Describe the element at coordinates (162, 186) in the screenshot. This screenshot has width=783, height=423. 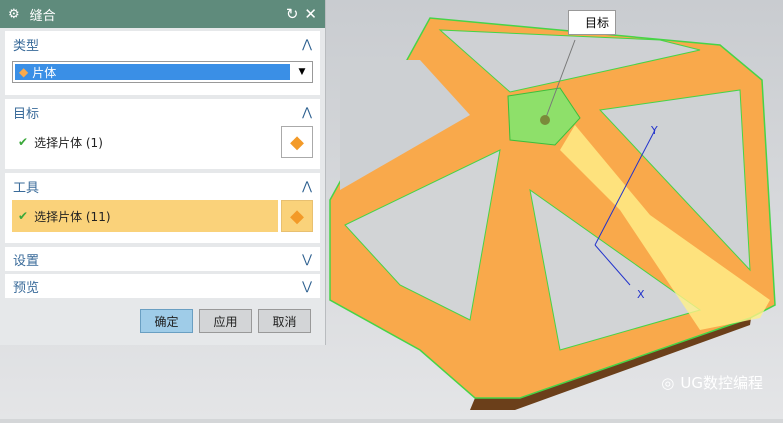
I see `tool-section-header: 工具 ⋀` at that location.